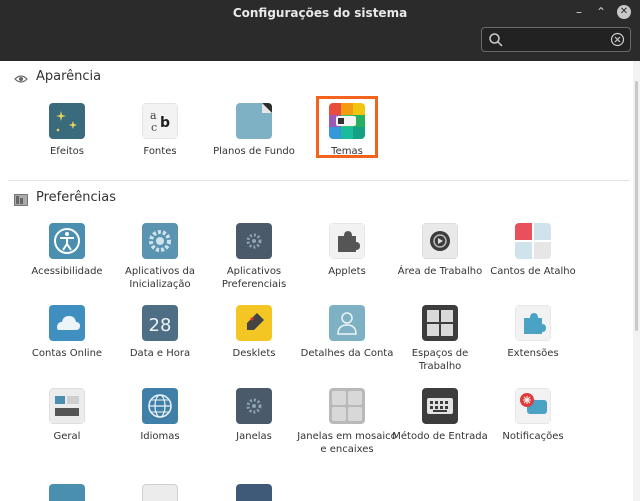  Describe the element at coordinates (67, 406) in the screenshot. I see `general-icon` at that location.